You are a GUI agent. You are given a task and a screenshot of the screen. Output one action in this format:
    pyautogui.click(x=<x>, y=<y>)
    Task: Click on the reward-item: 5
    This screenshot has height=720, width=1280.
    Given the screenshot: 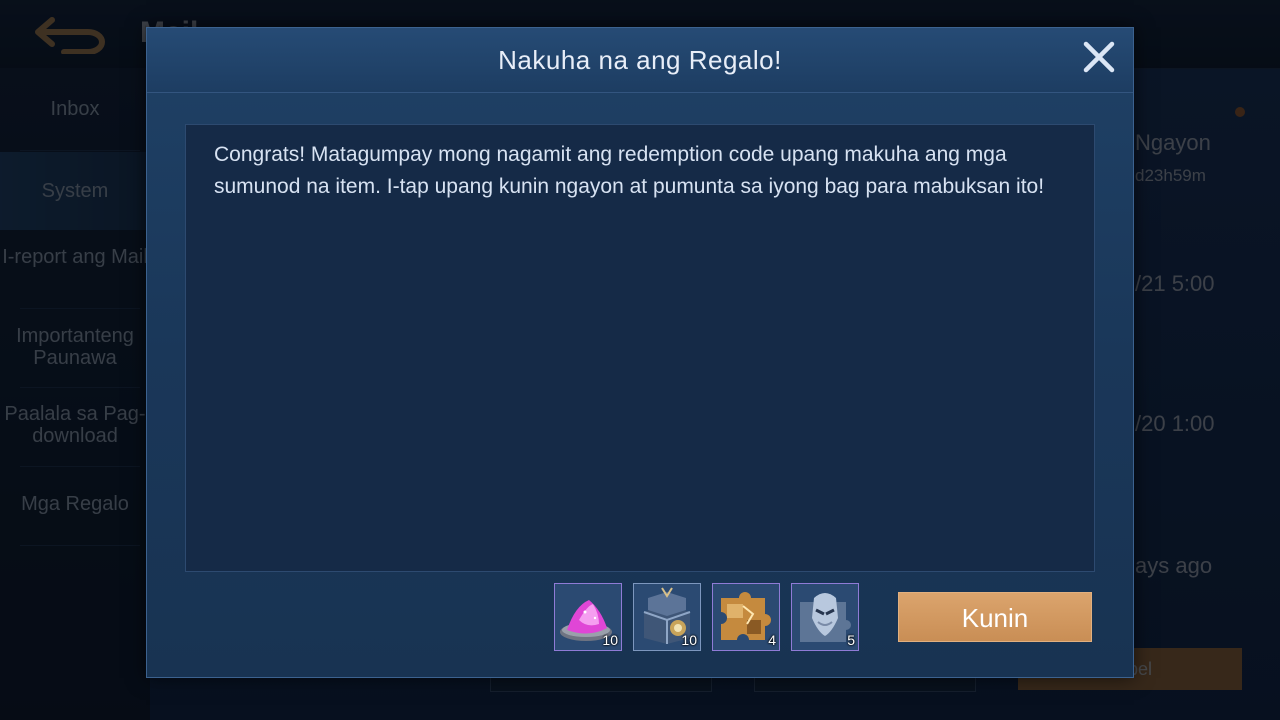 What is the action you would take?
    pyautogui.click(x=825, y=617)
    